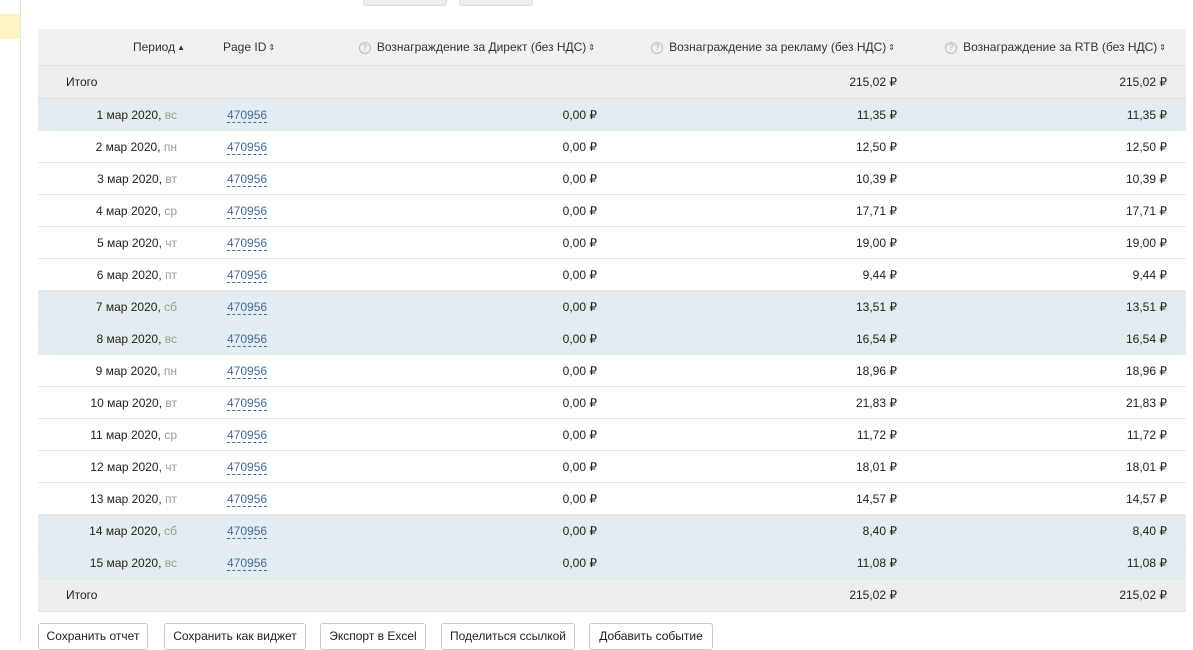 The image size is (1193, 650). I want to click on left-sidebar-strip, so click(10, 321).